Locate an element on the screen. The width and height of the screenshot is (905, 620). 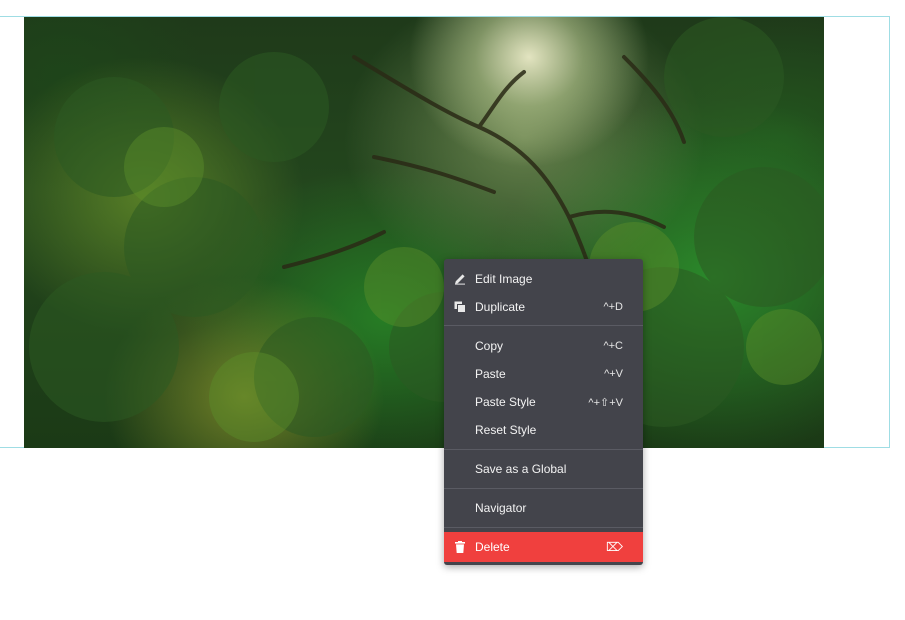
menu-item-label: Paste Style is located at coordinates (505, 402).